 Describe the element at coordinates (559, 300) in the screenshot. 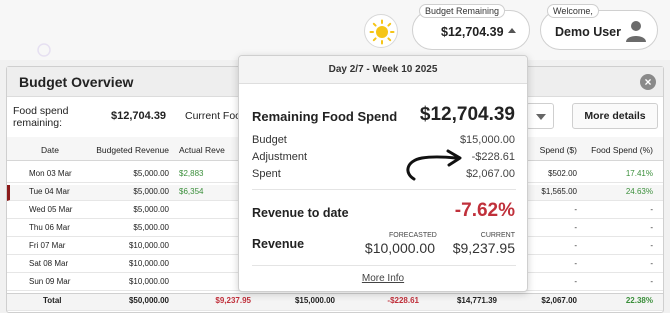

I see `total-spend: $2,067.00` at that location.